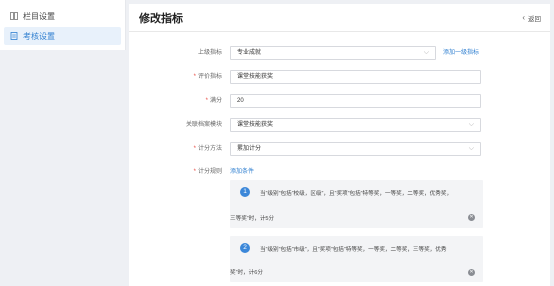 This screenshot has height=286, width=554. I want to click on parent-value: 专业成就, so click(249, 53).